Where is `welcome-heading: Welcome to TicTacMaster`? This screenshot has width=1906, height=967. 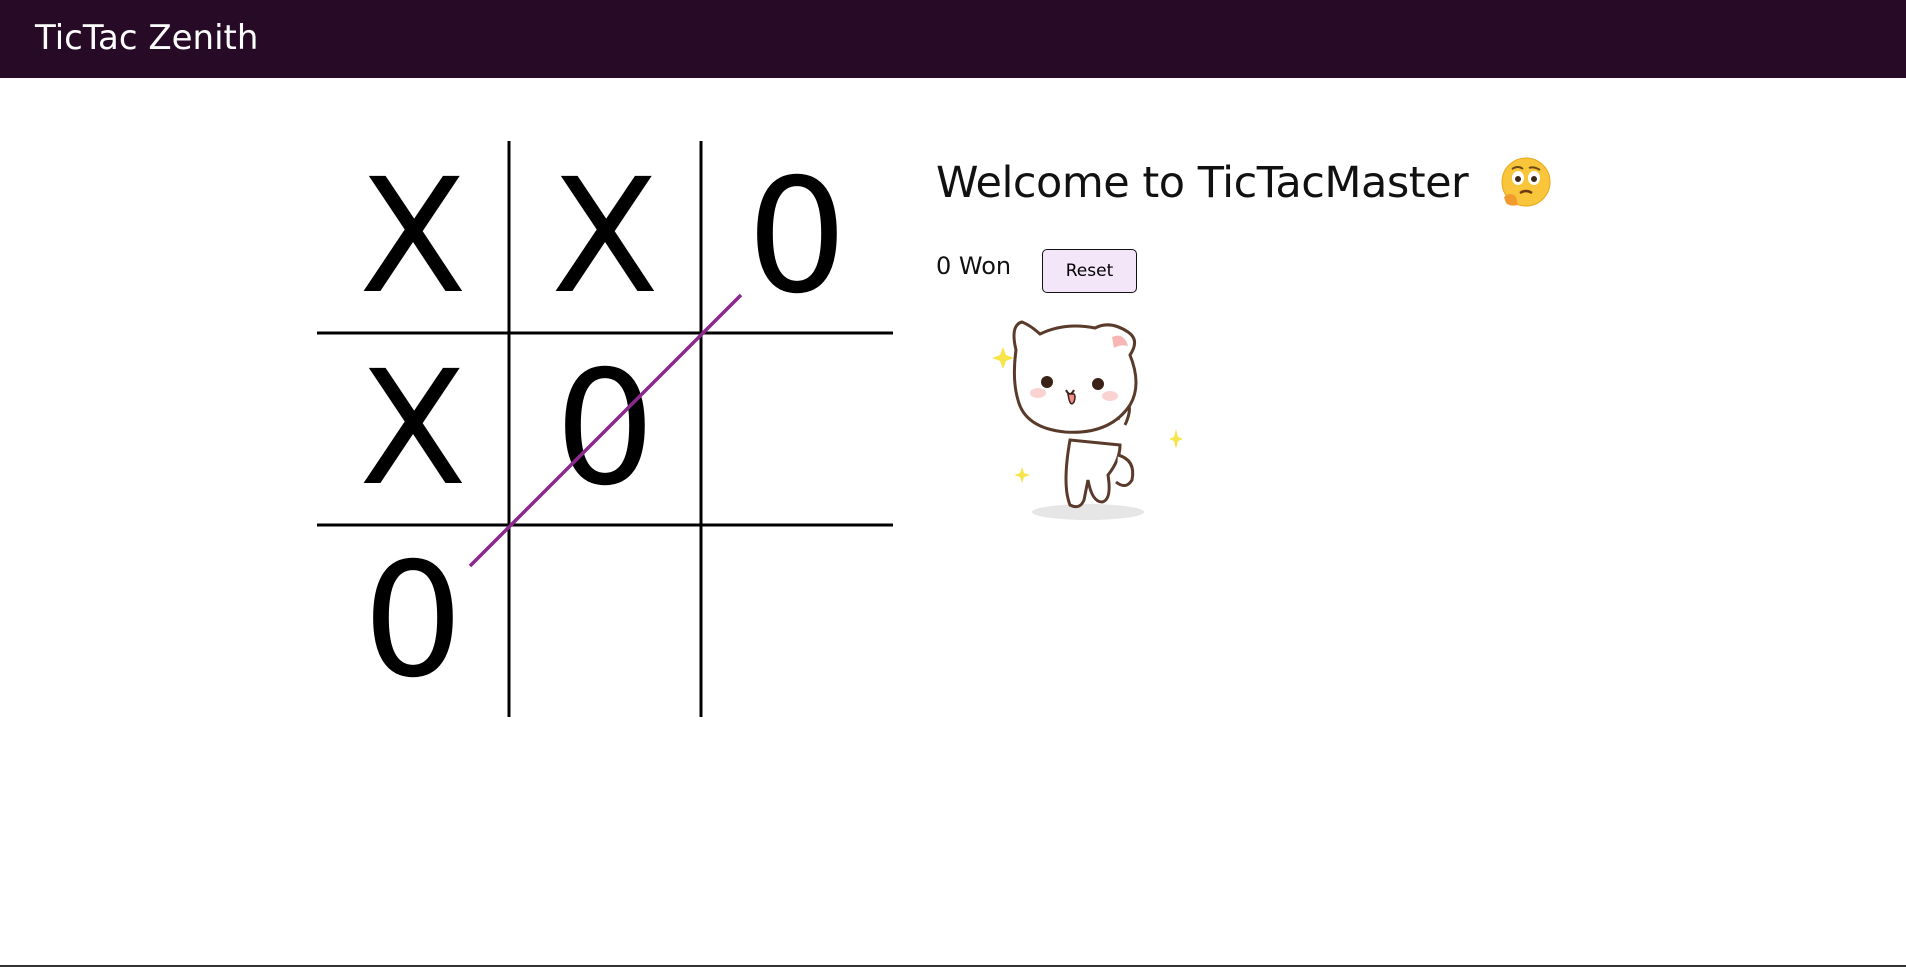 welcome-heading: Welcome to TicTacMaster is located at coordinates (1202, 183).